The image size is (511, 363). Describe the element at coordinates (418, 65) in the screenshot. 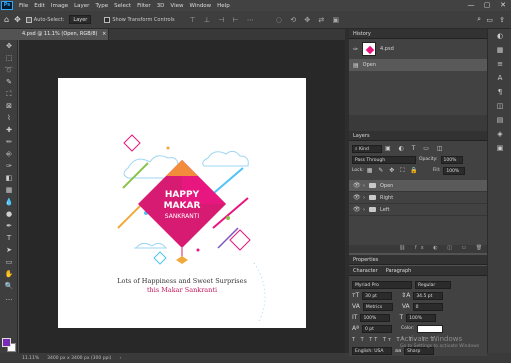

I see `history-item-open: ▤ Open` at that location.